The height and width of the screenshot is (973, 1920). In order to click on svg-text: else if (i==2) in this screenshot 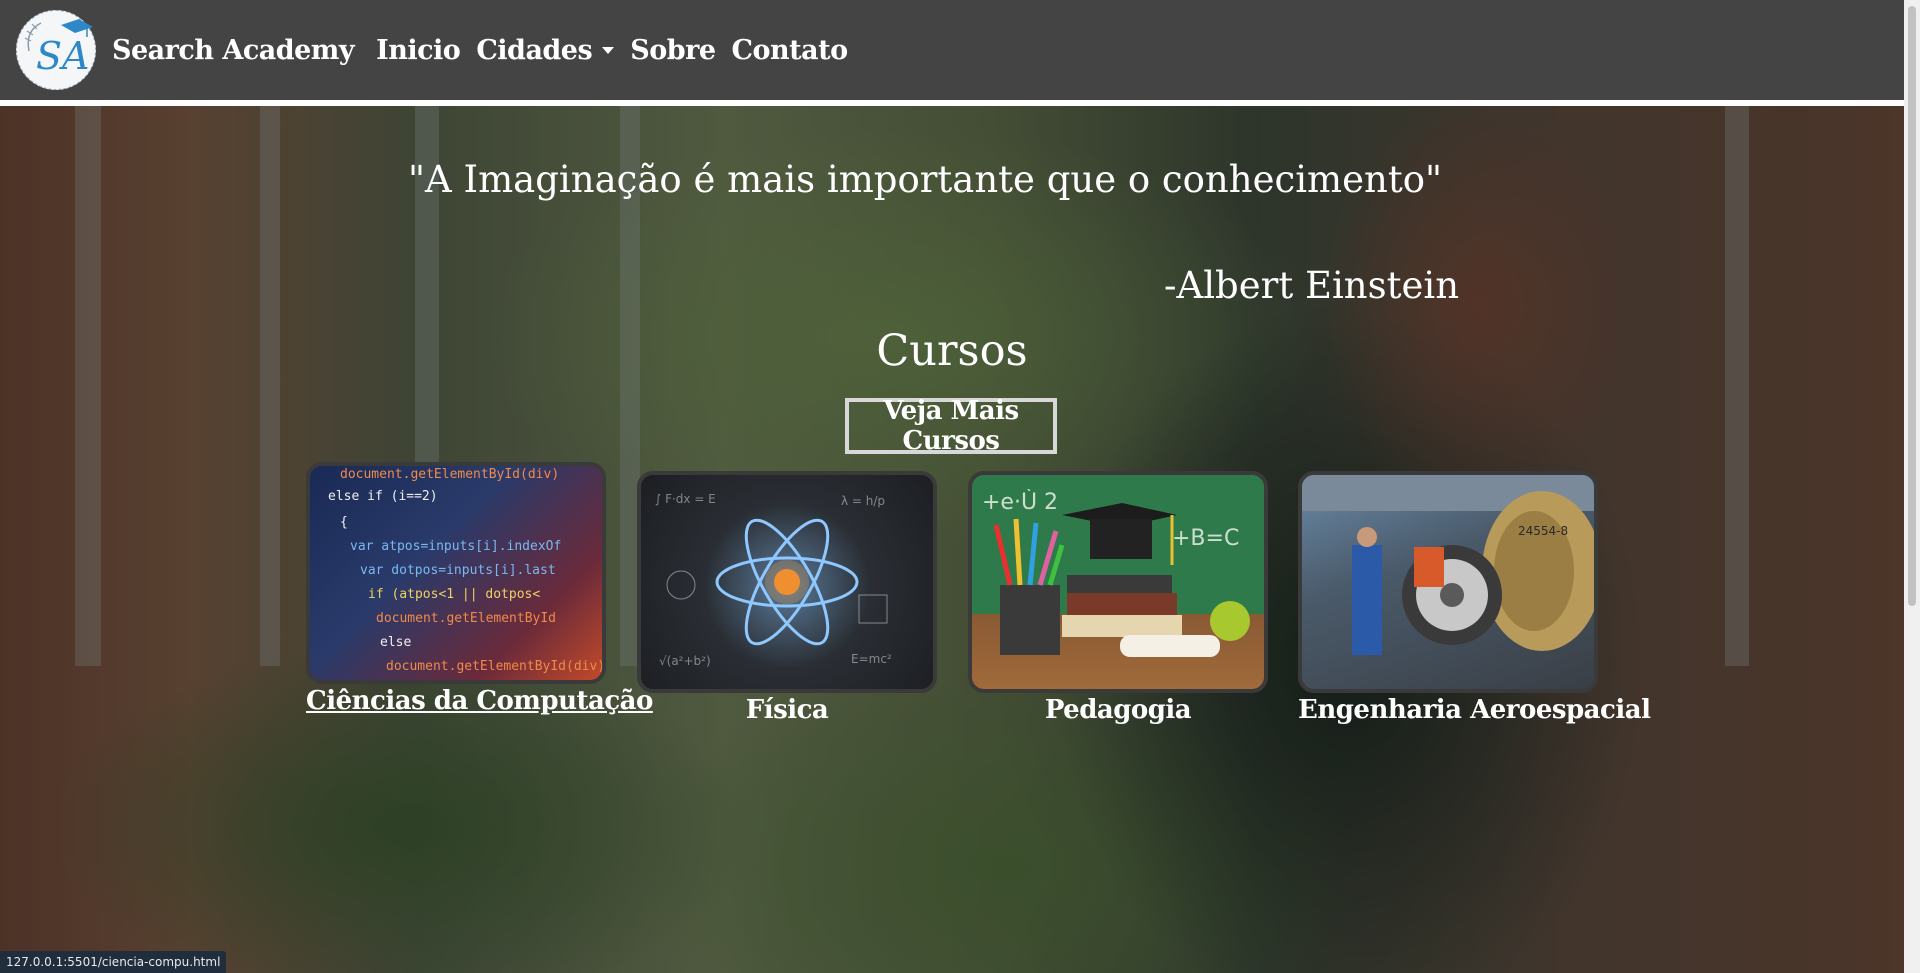, I will do `click(383, 496)`.